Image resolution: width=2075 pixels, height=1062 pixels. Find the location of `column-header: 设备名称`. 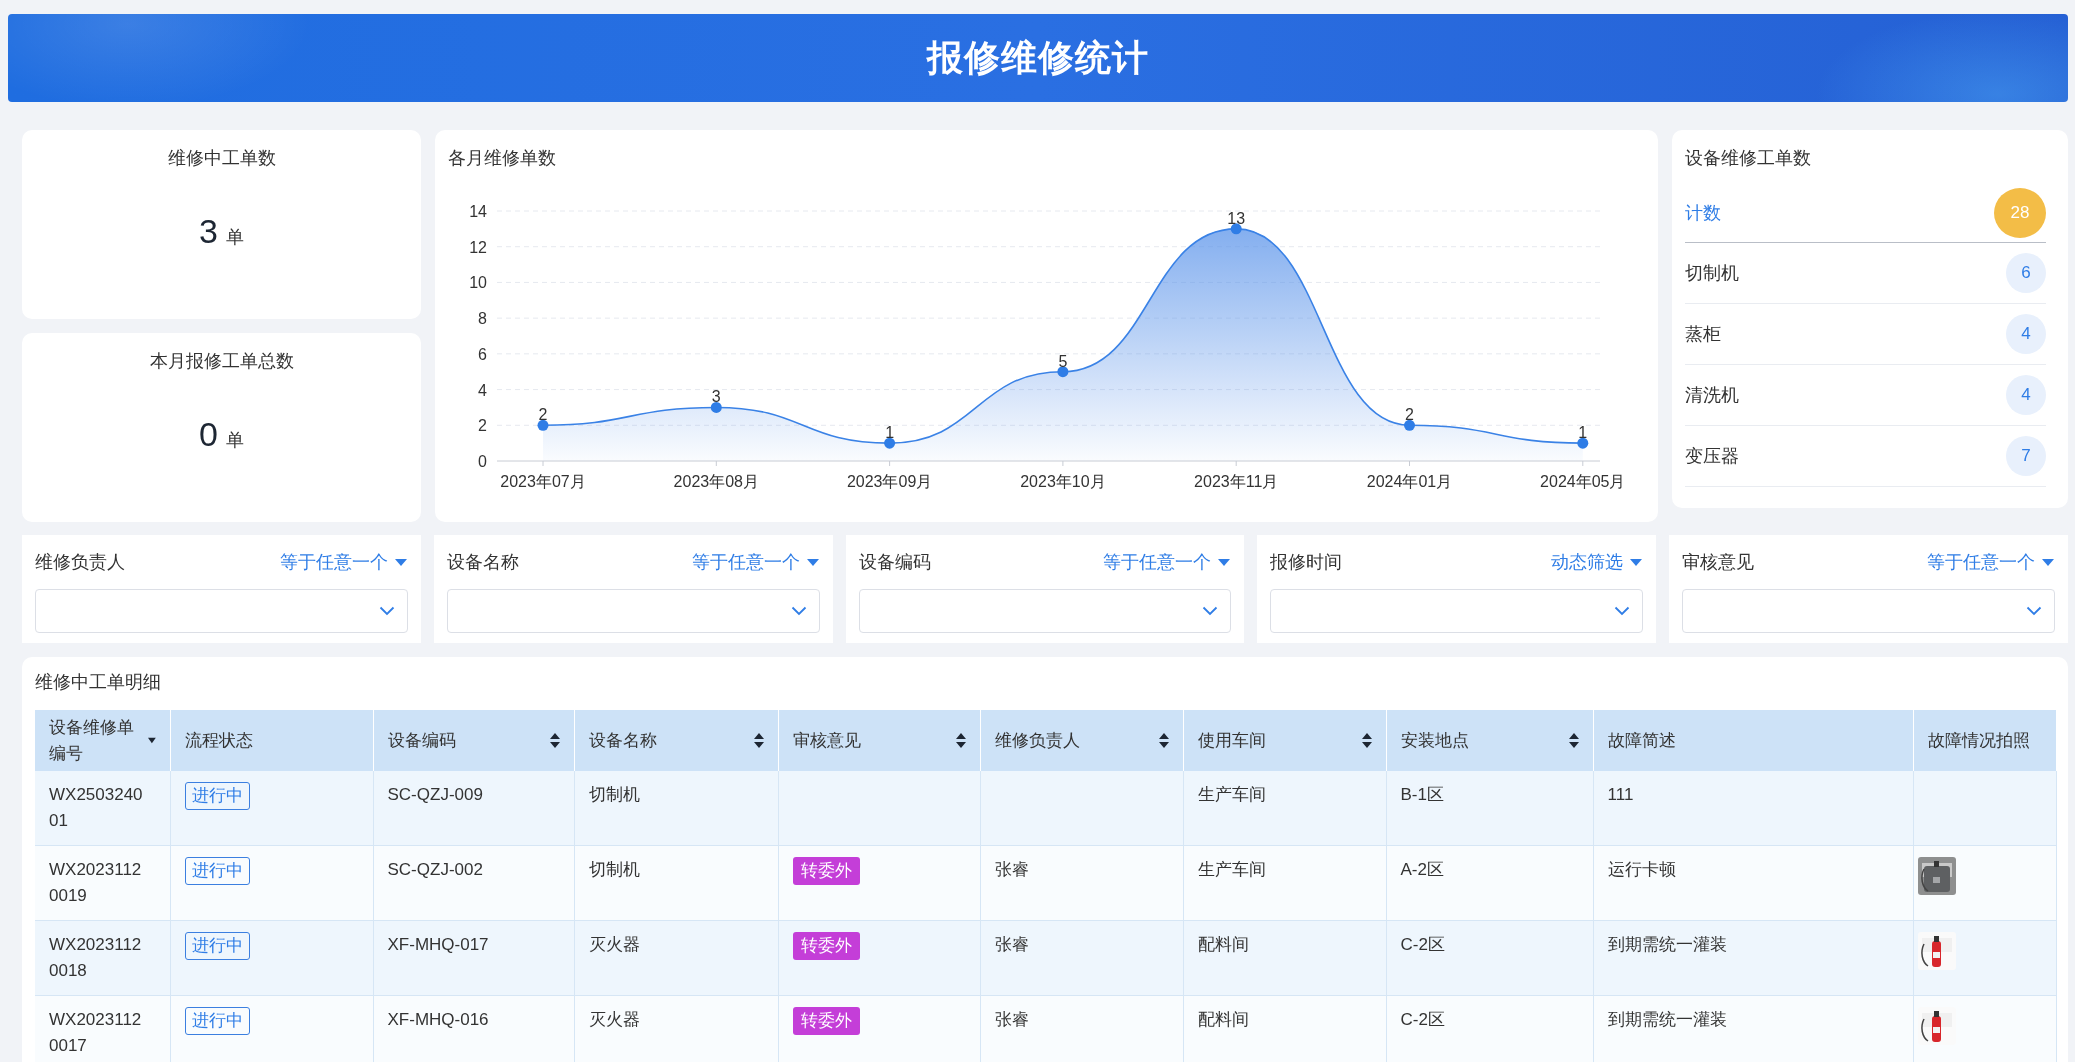

column-header: 设备名称 is located at coordinates (676, 740).